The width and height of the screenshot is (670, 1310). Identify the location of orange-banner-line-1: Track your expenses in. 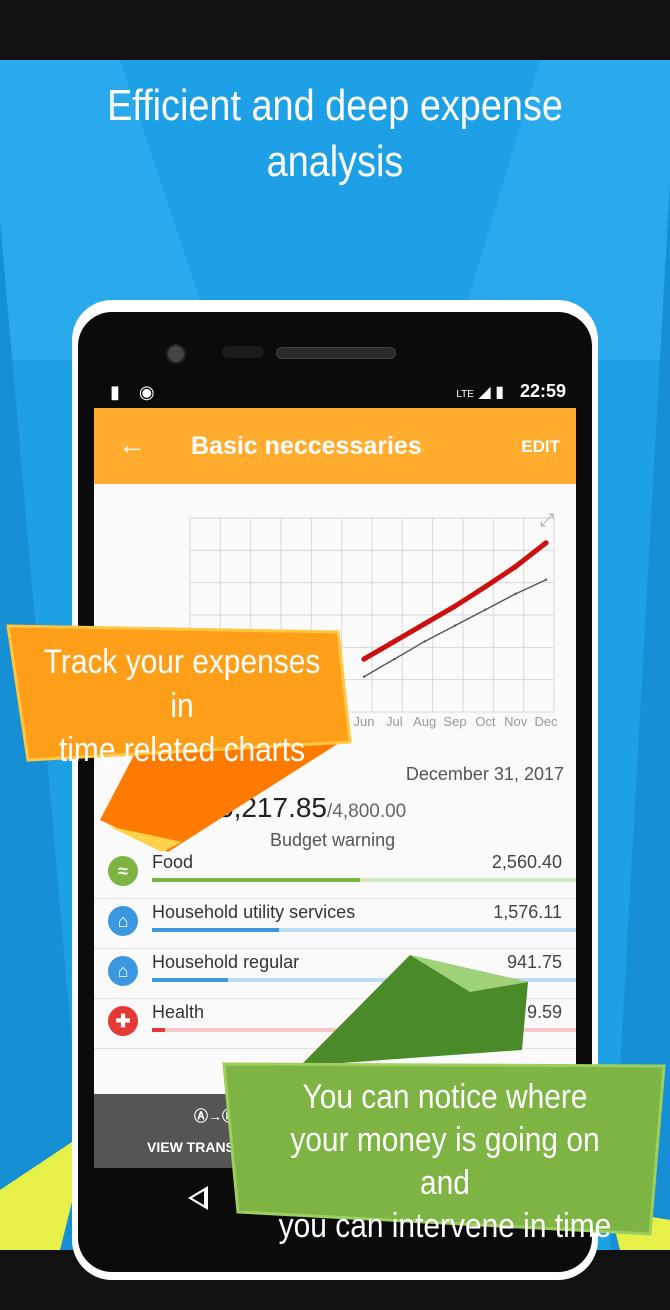
(182, 684).